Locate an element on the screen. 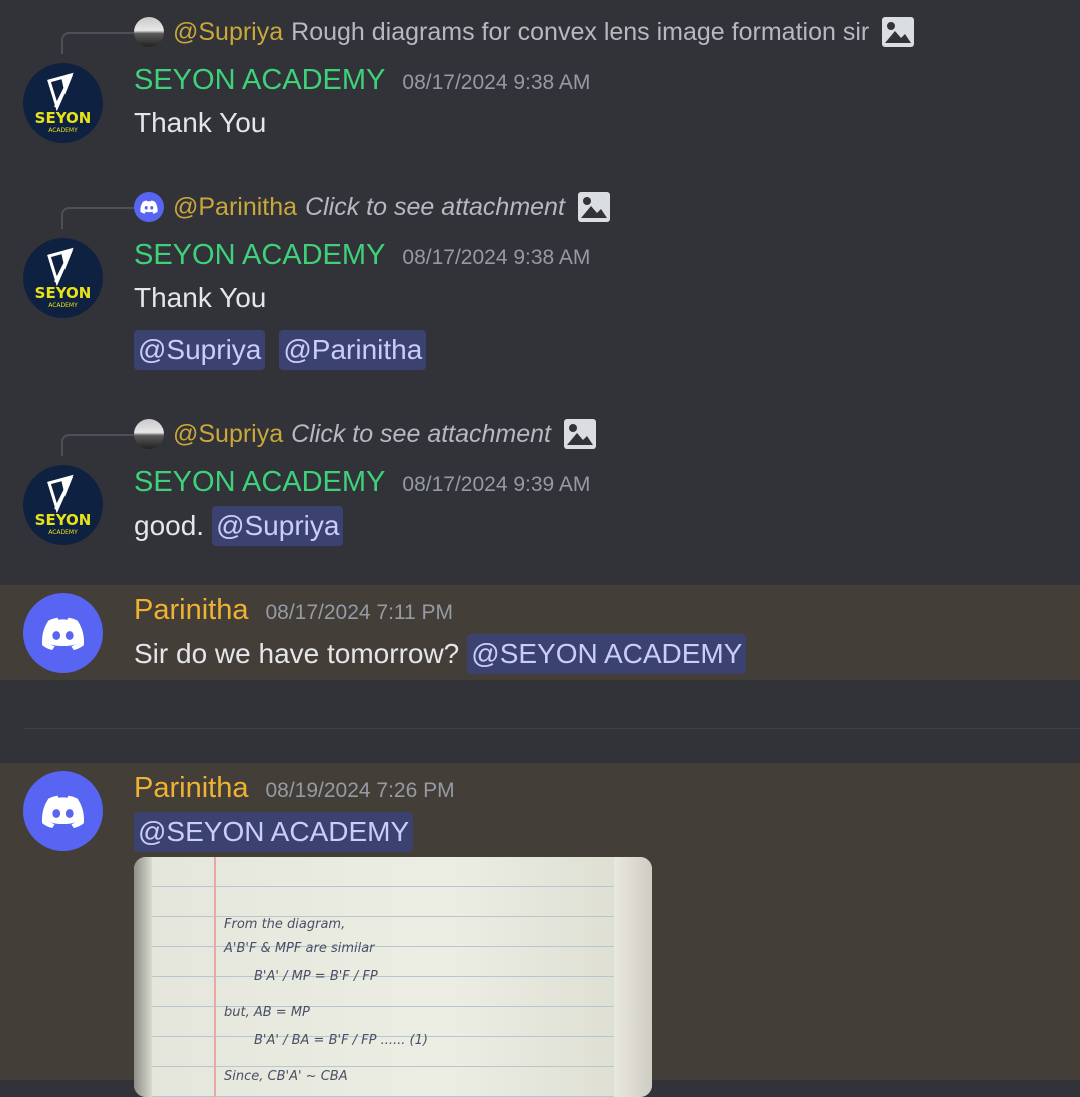  message-text: good. @Supriya is located at coordinates (239, 526).